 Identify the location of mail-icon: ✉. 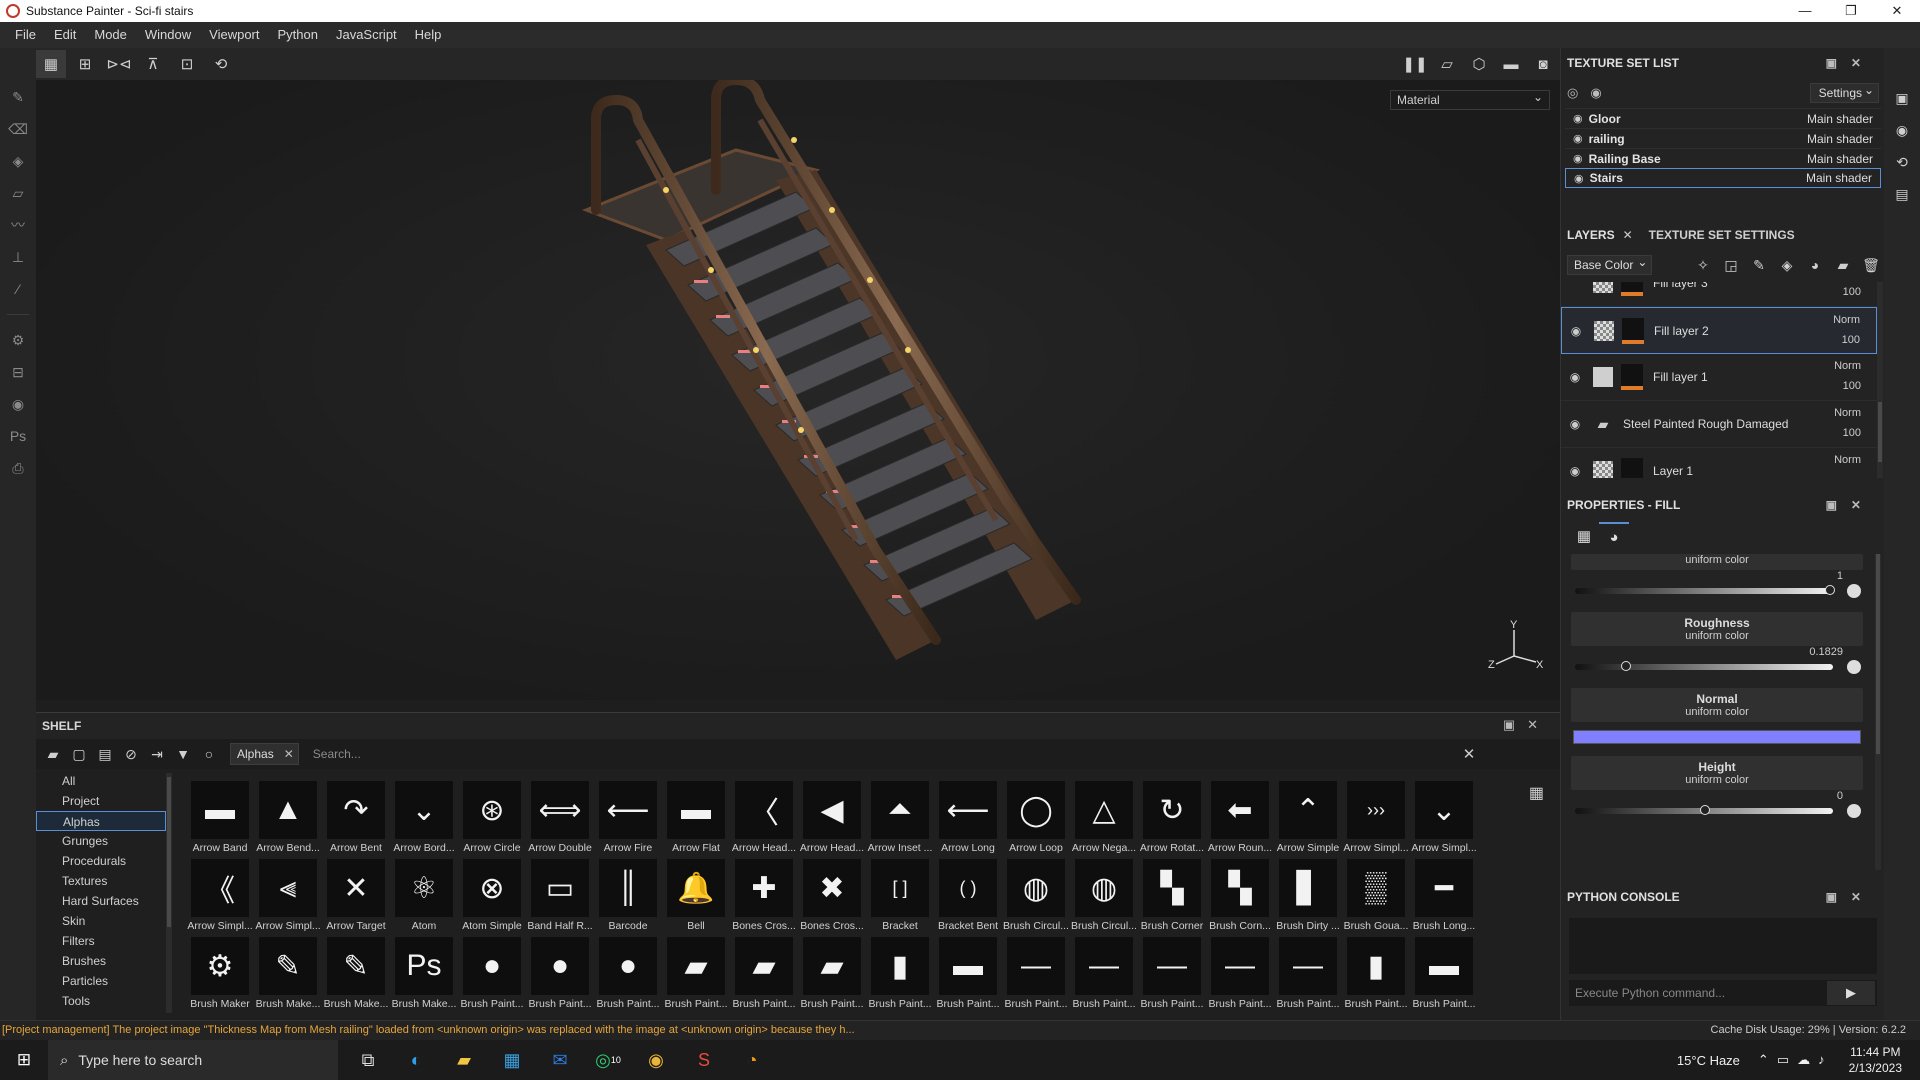
(560, 1060).